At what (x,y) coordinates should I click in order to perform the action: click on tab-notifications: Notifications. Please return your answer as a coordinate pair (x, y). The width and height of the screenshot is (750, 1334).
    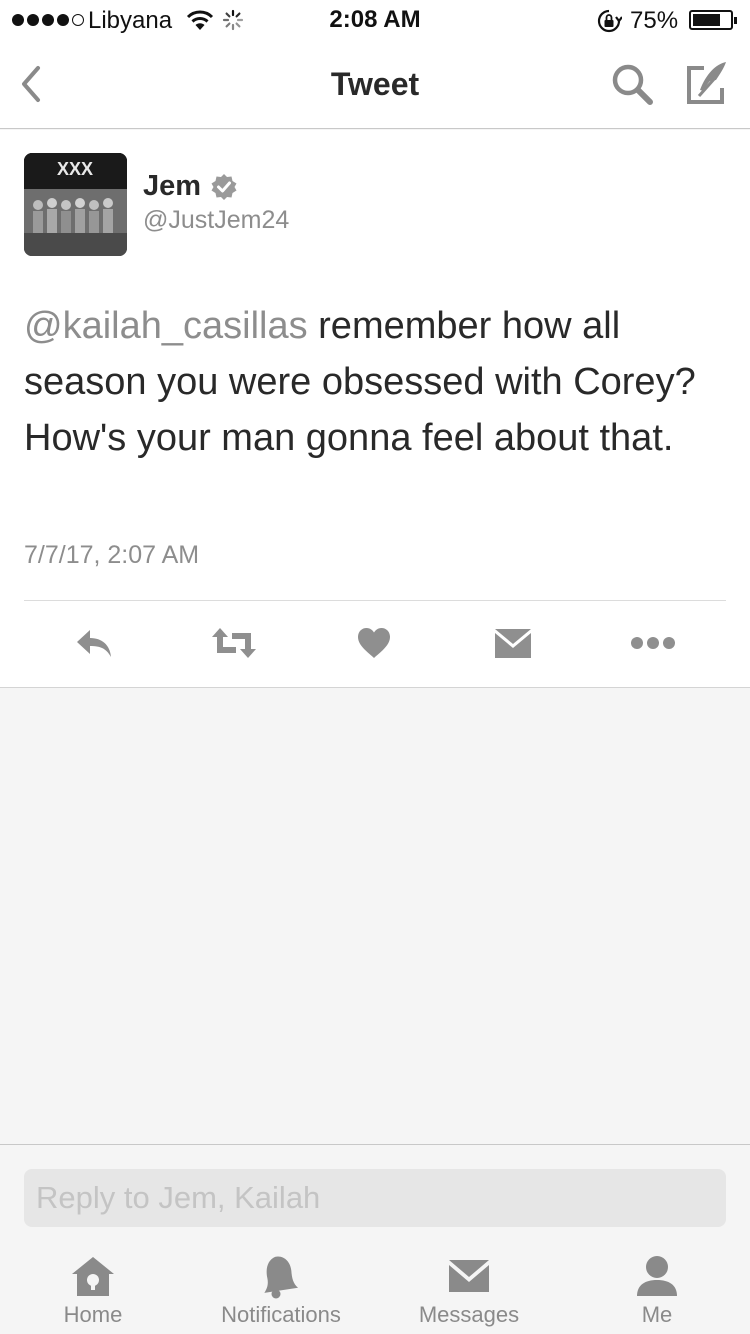
    Looking at the image, I should click on (281, 1289).